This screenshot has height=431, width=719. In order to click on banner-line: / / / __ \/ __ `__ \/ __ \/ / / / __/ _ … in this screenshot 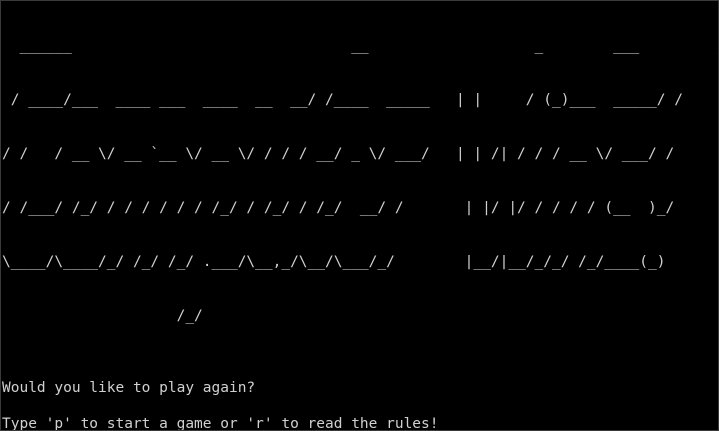, I will do `click(342, 154)`.